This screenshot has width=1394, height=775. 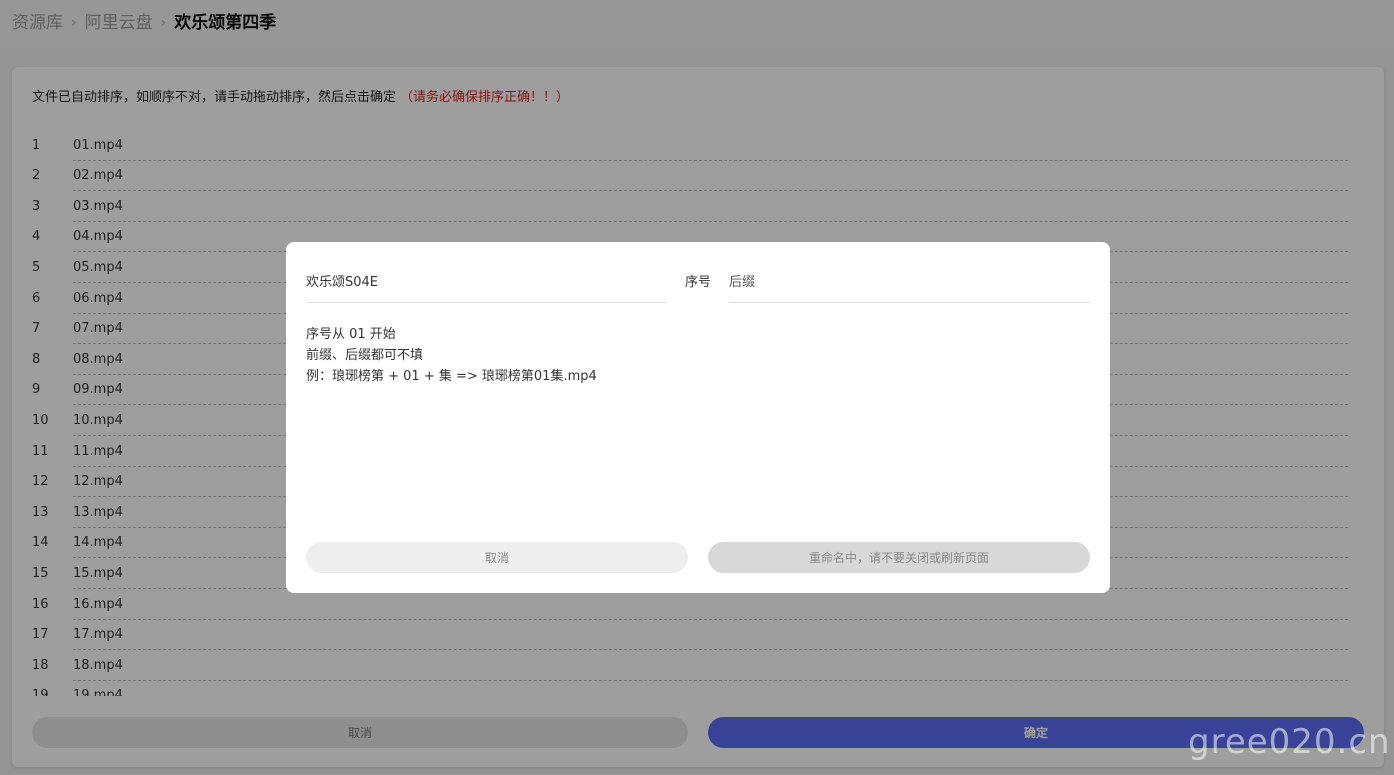 I want to click on watermark: gree020.cn, so click(x=1289, y=742).